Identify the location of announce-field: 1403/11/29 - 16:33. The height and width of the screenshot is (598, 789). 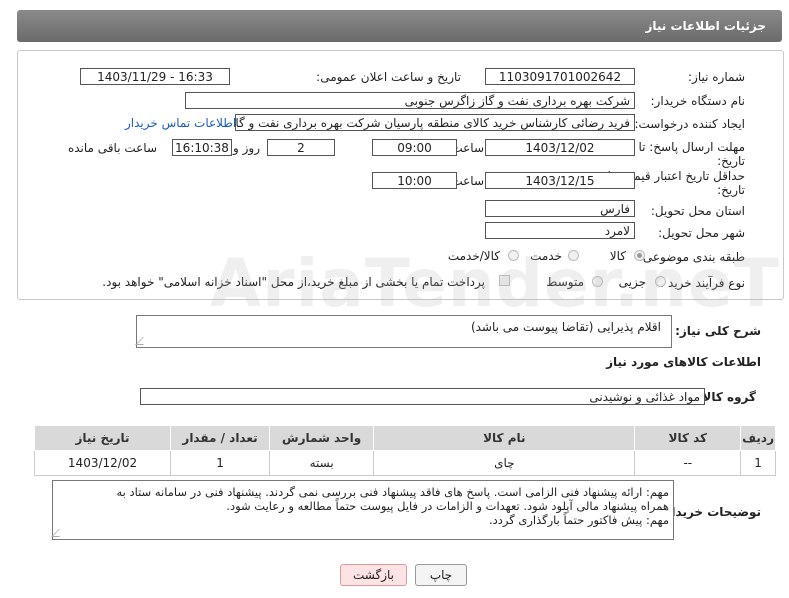
(155, 76).